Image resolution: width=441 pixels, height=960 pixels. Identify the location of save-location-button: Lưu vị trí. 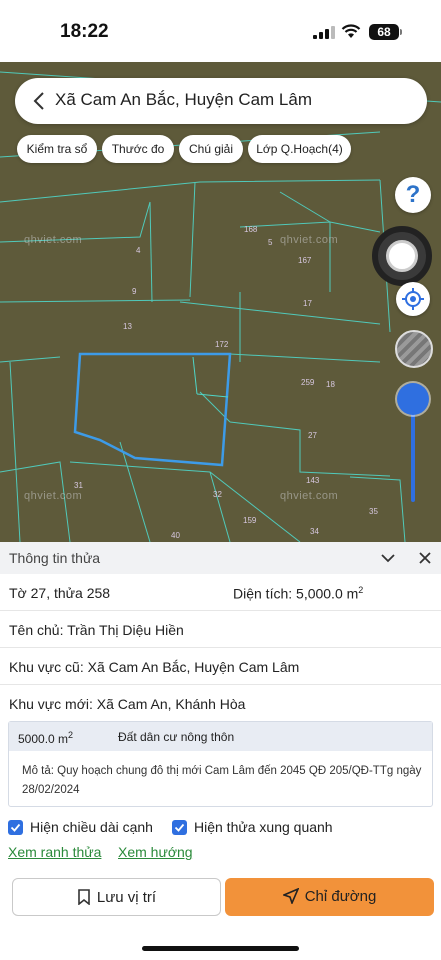
(116, 897).